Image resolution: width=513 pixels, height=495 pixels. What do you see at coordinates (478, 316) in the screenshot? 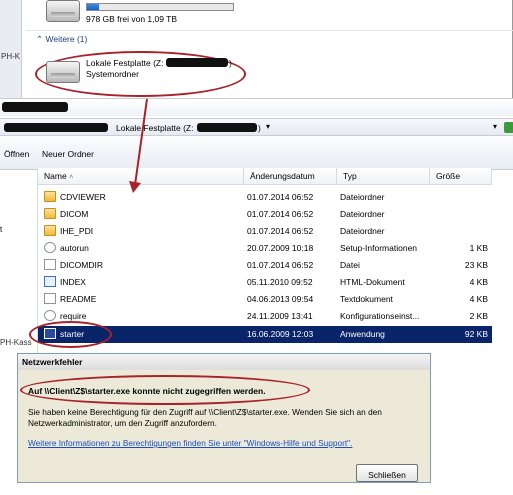
I see `file-size: 2 KB` at bounding box center [478, 316].